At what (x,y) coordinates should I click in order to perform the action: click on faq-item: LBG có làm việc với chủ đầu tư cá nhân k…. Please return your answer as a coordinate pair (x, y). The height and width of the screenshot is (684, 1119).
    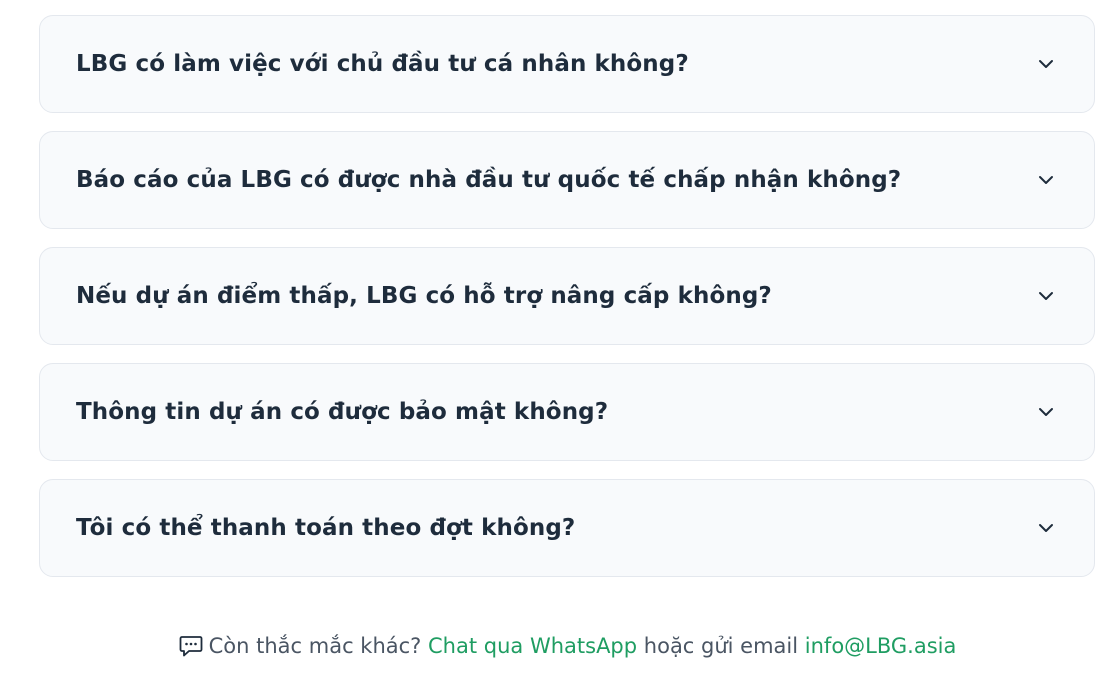
    Looking at the image, I should click on (567, 64).